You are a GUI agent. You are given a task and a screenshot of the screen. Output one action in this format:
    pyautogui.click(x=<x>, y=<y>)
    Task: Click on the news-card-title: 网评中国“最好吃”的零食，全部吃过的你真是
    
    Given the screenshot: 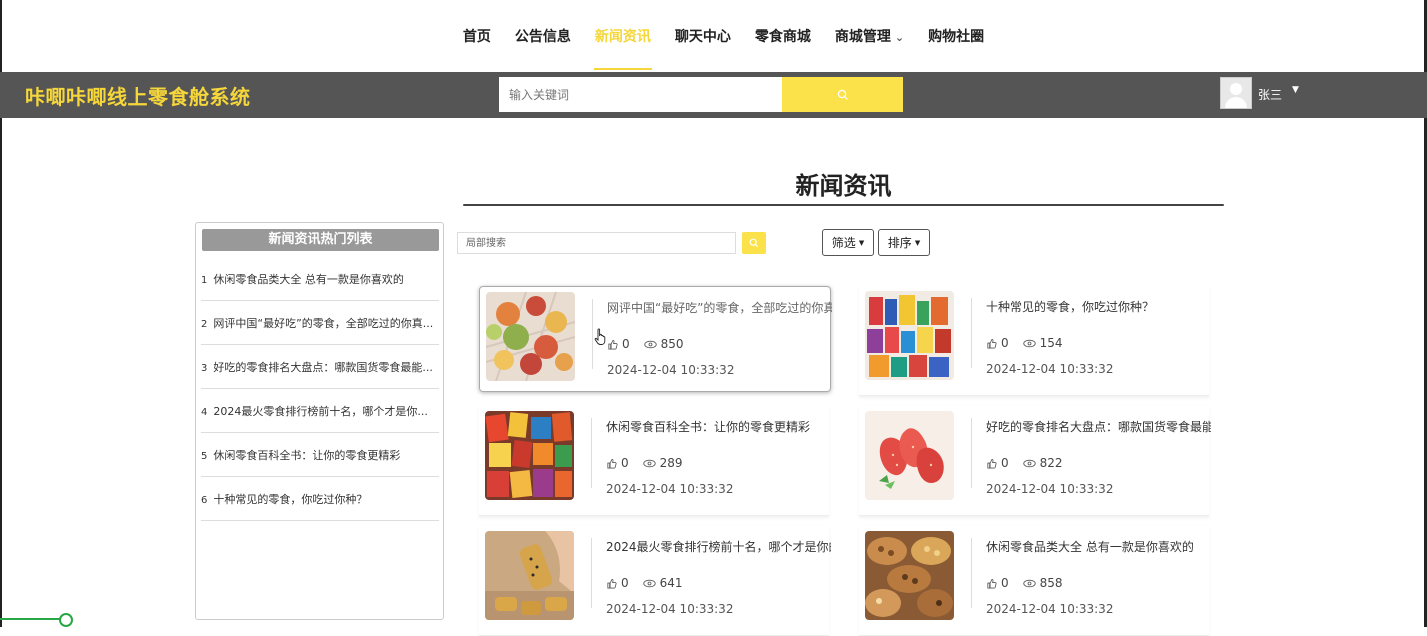 What is the action you would take?
    pyautogui.click(x=719, y=308)
    